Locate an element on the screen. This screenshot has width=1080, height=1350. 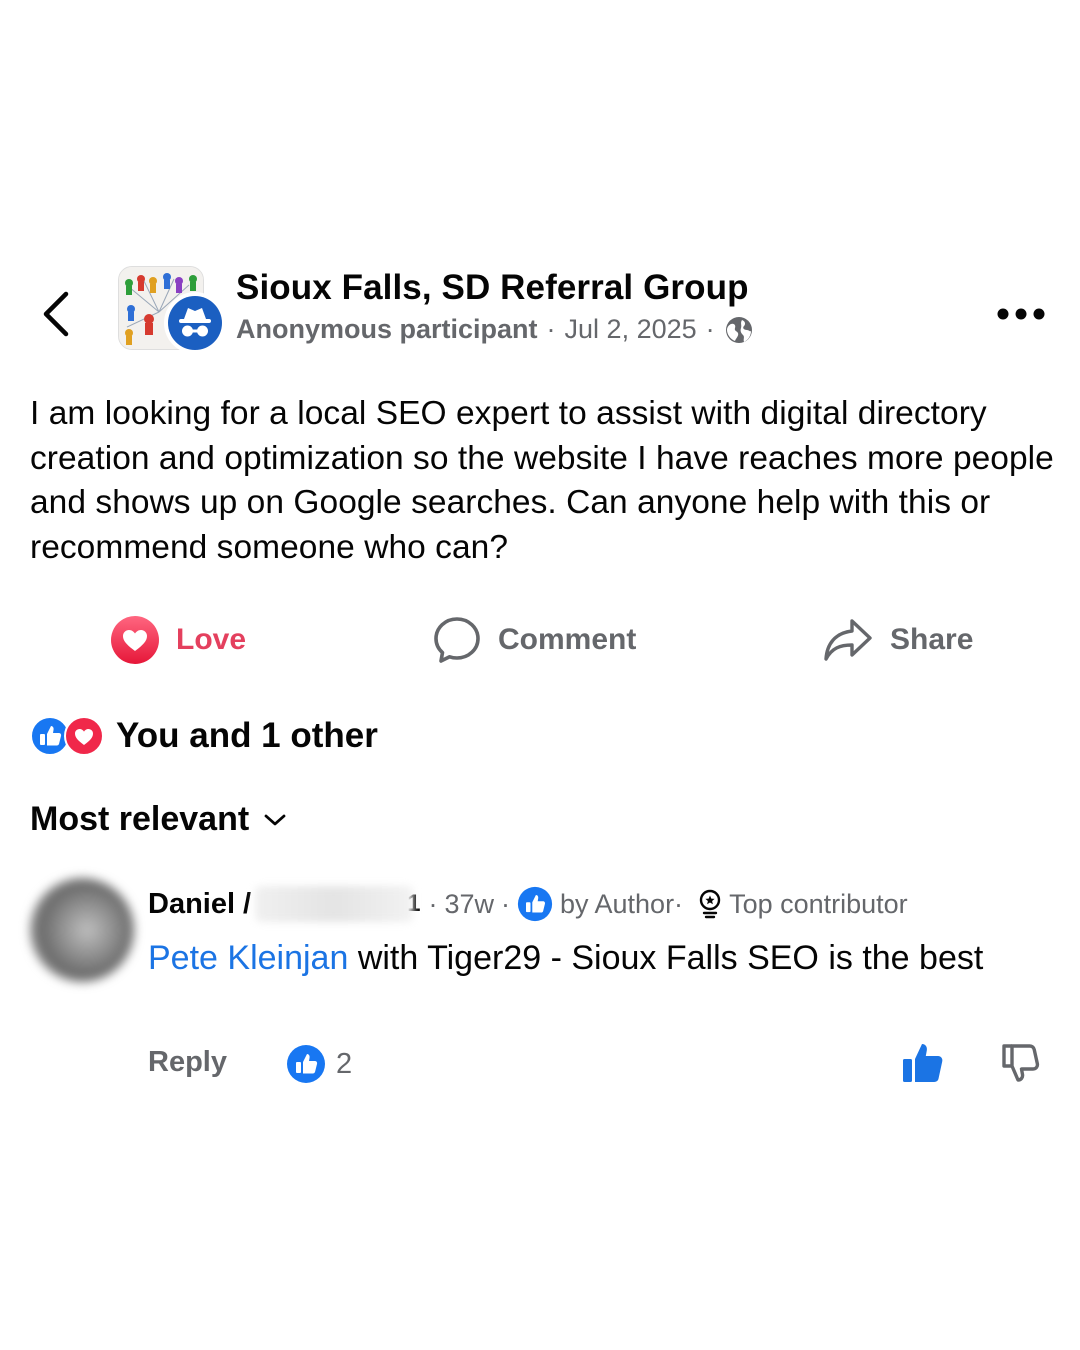
commenter-name-fragment: / is located at coordinates (247, 903).